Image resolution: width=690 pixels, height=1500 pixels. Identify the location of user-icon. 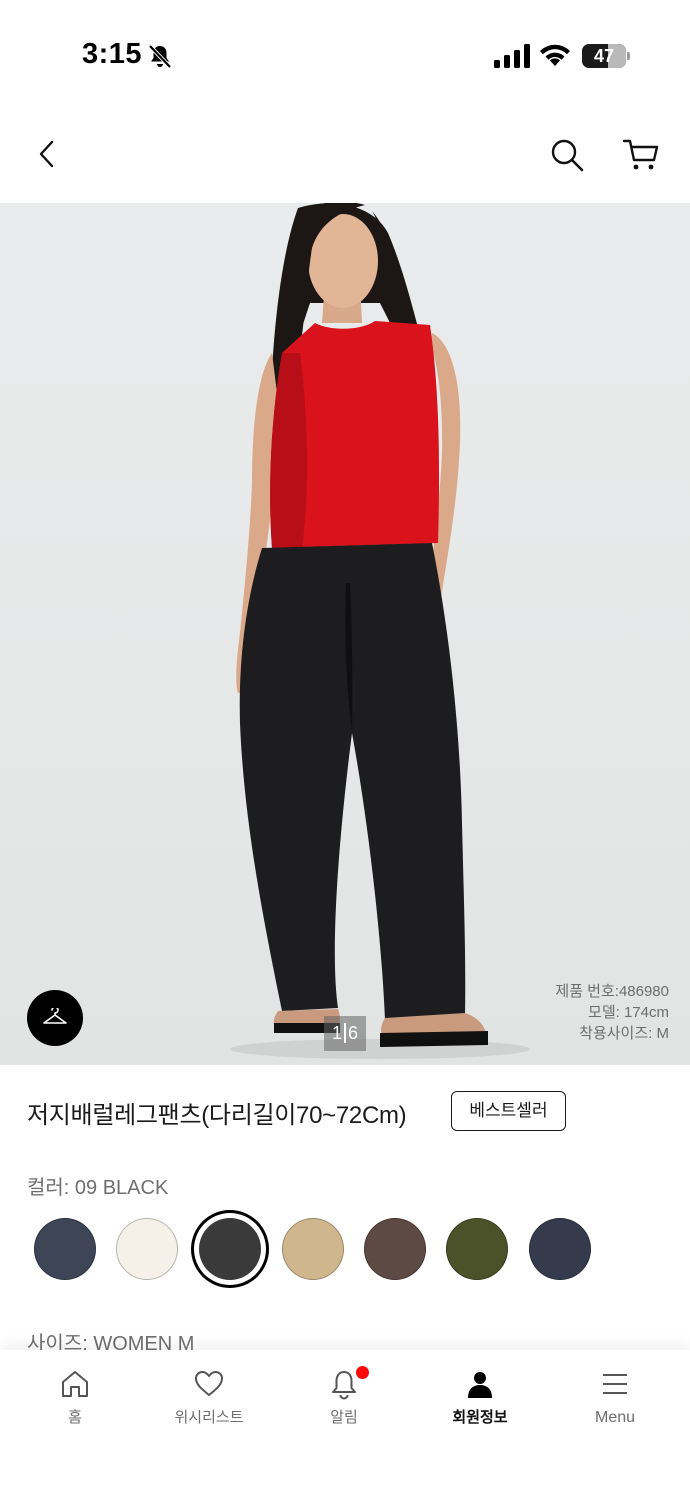
(480, 1385).